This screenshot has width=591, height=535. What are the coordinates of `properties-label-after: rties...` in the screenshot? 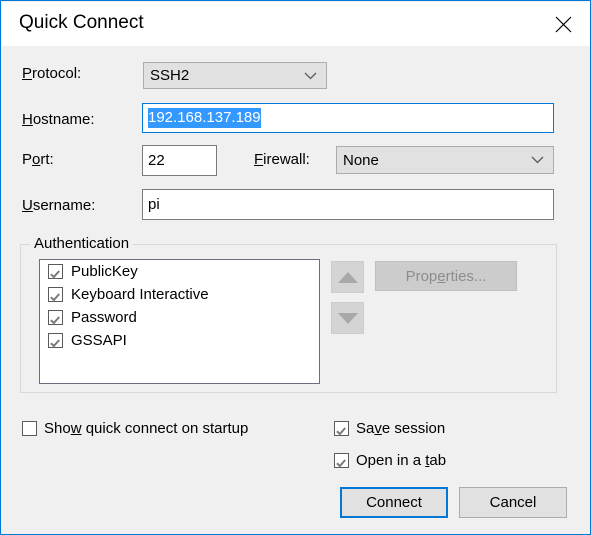 It's located at (466, 276).